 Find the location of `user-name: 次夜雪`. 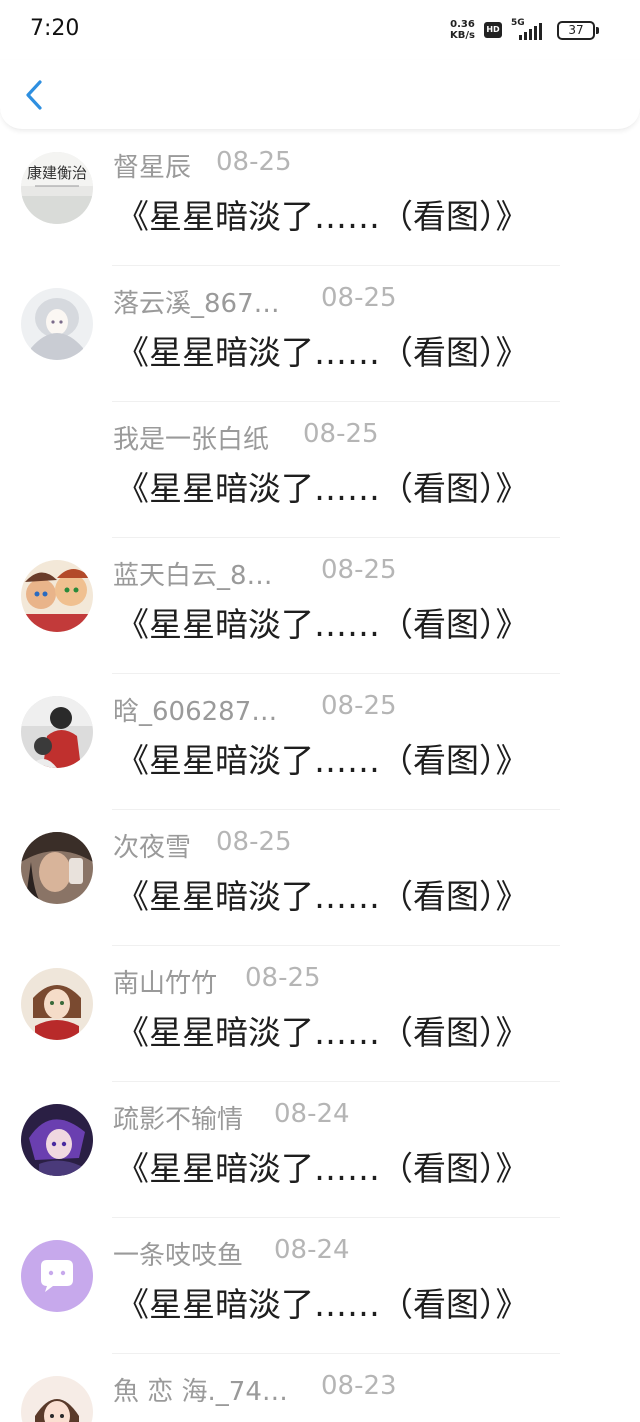

user-name: 次夜雪 is located at coordinates (152, 845).